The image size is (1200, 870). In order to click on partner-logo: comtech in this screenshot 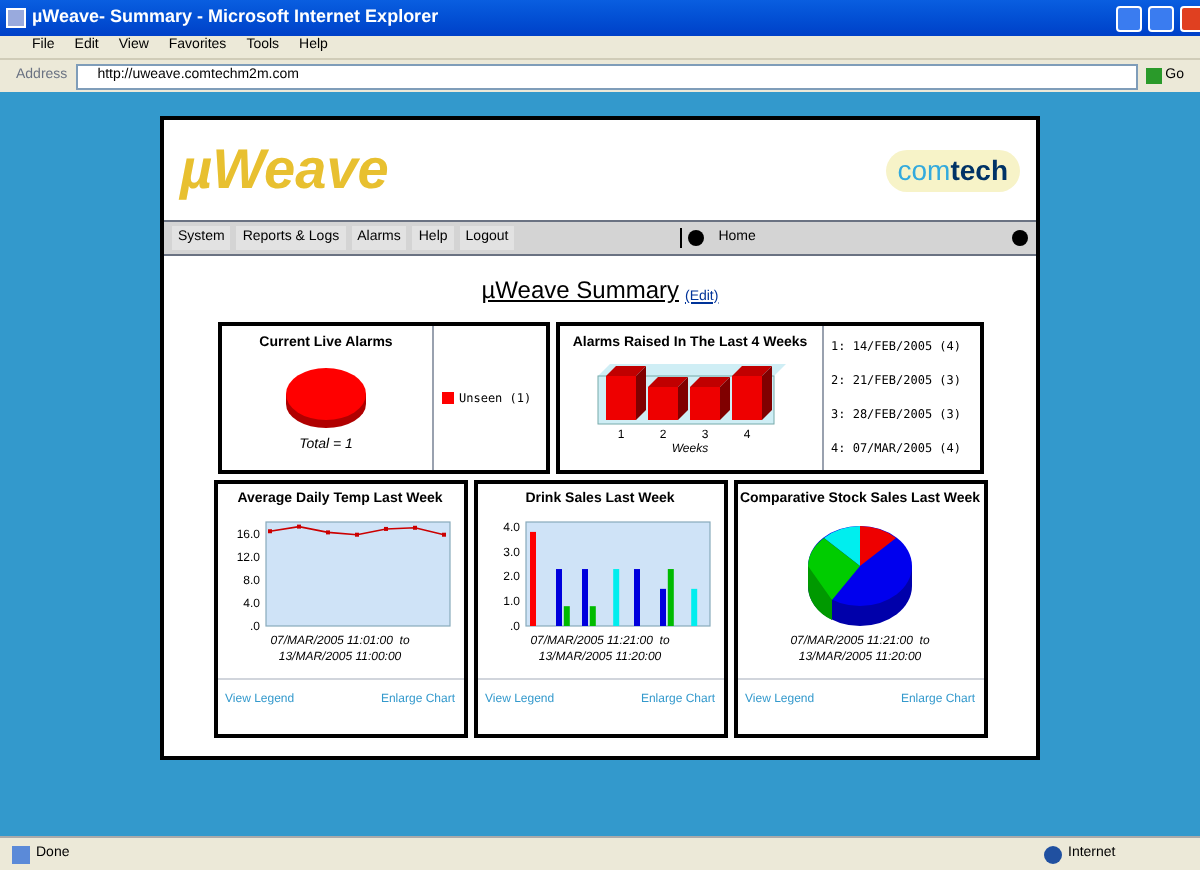, I will do `click(952, 170)`.